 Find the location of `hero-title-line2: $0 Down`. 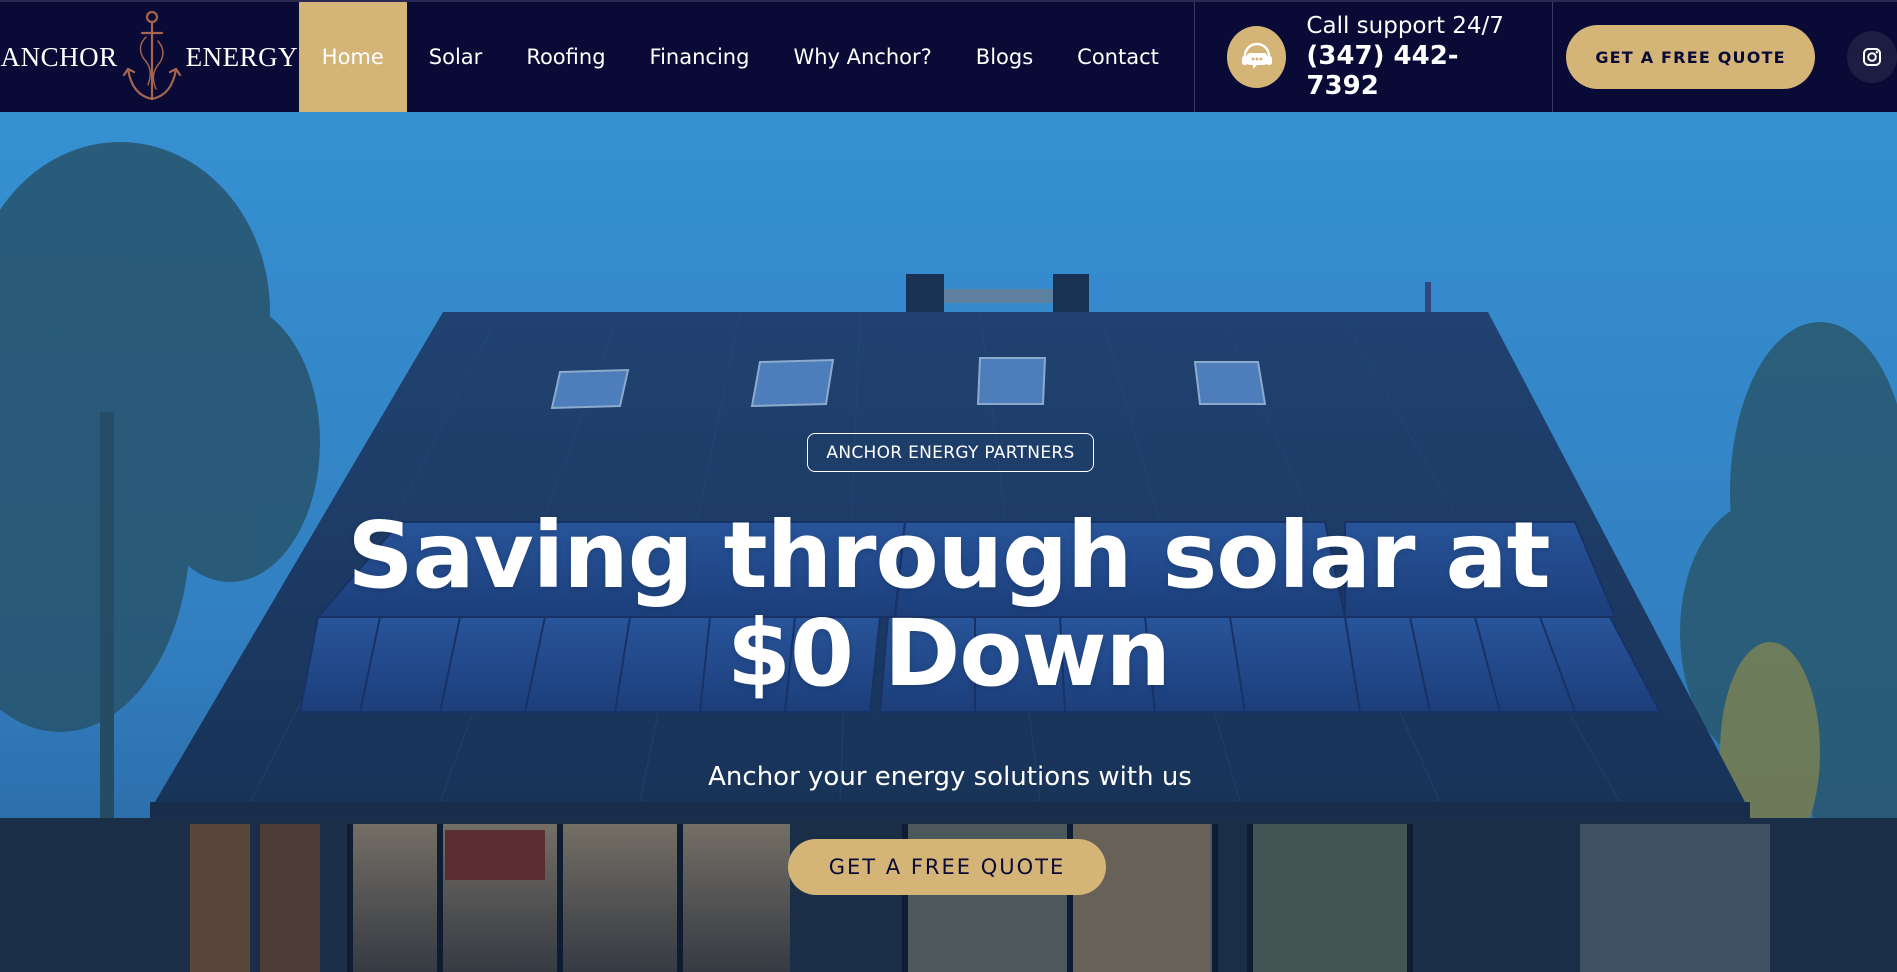

hero-title-line2: $0 Down is located at coordinates (948, 653).